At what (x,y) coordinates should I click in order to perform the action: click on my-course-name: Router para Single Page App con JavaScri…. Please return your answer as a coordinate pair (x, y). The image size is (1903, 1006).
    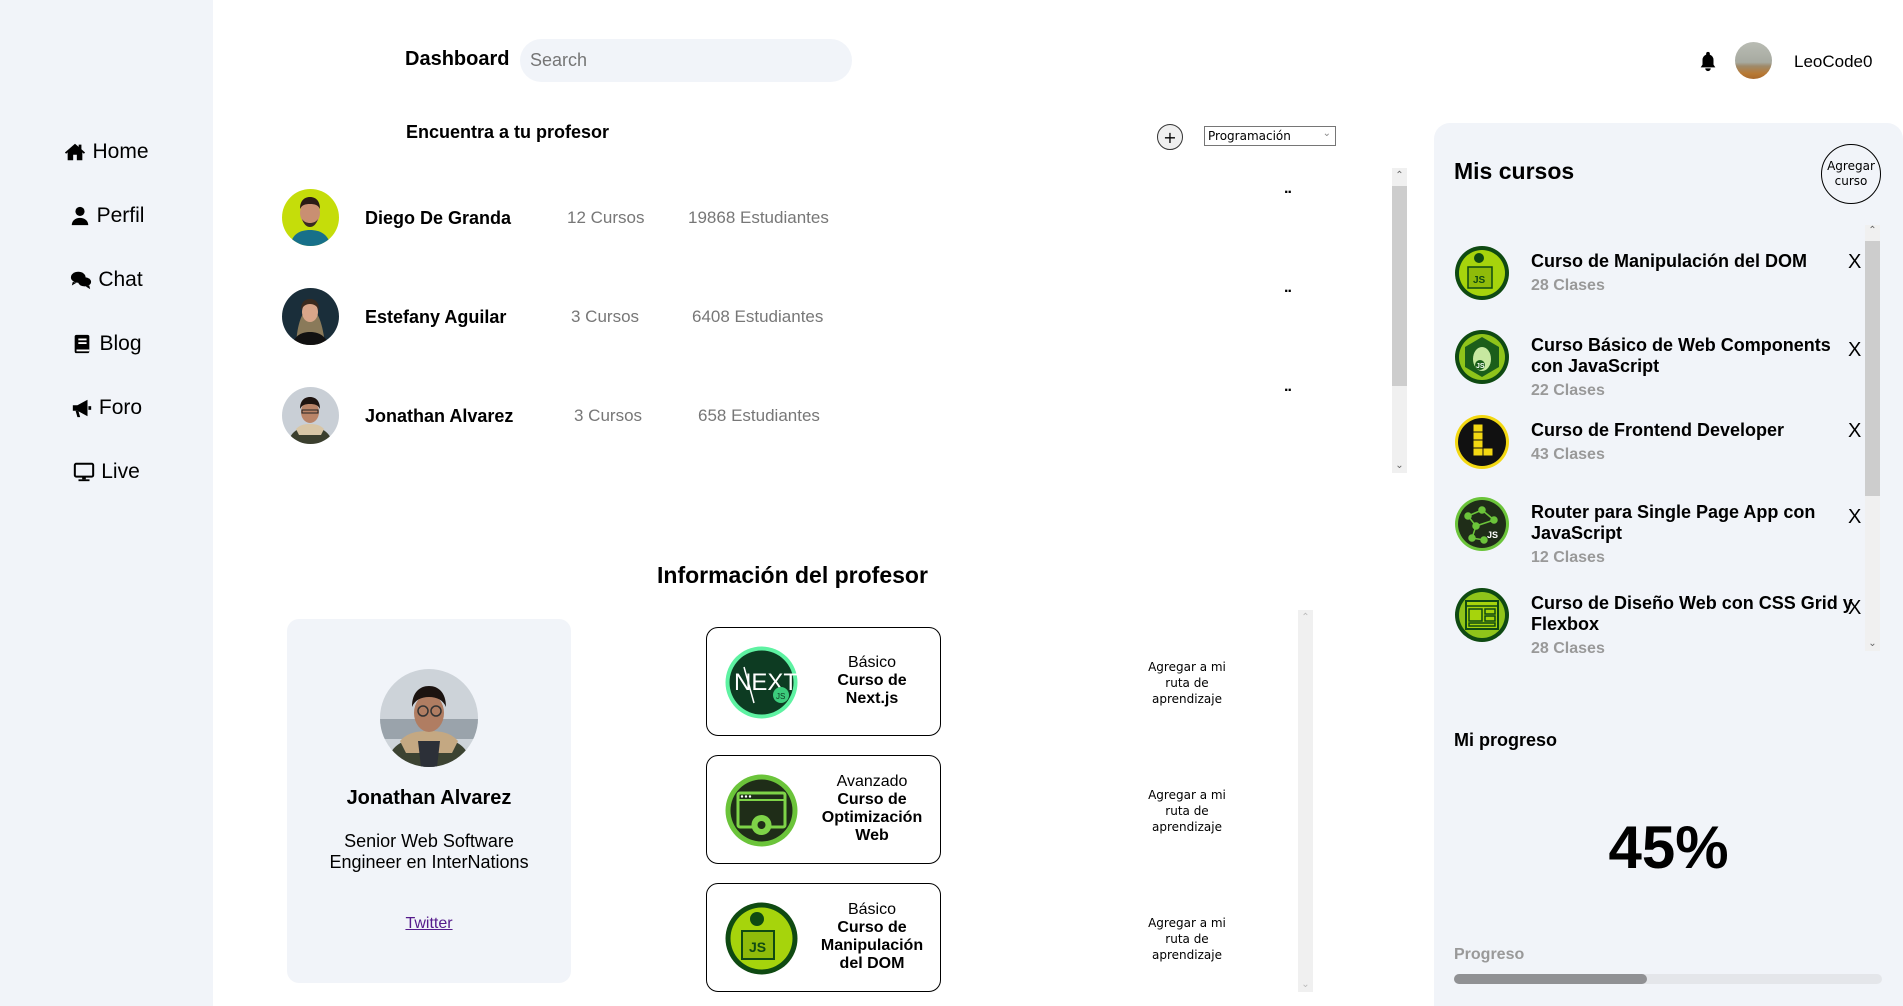
    Looking at the image, I should click on (1673, 522).